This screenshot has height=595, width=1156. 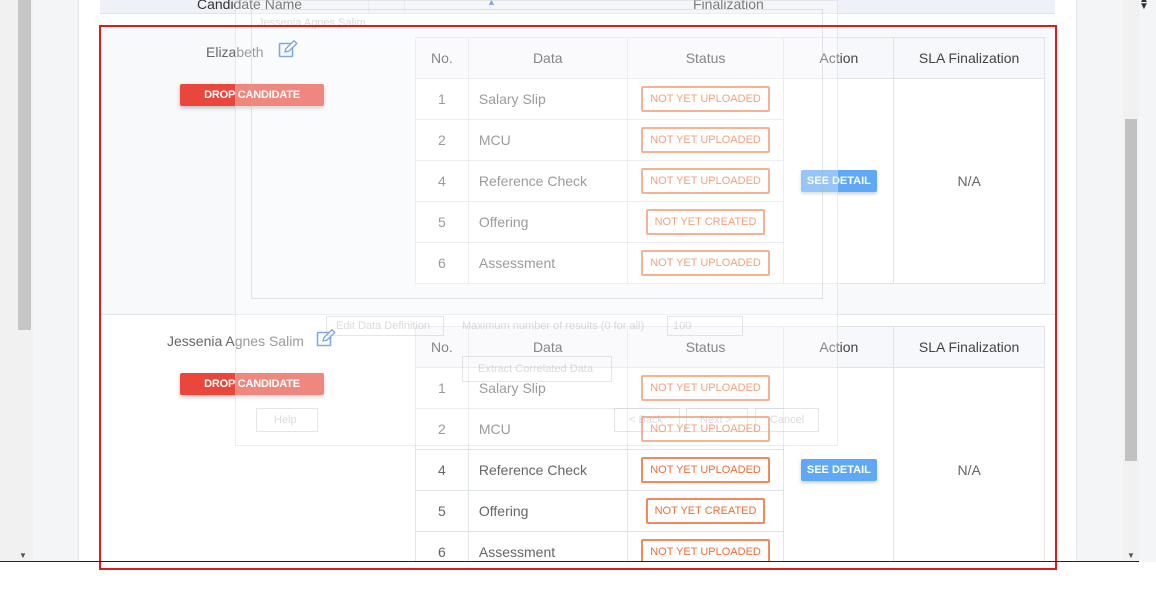 What do you see at coordinates (16, 281) in the screenshot?
I see `left-scrollbar: ▼` at bounding box center [16, 281].